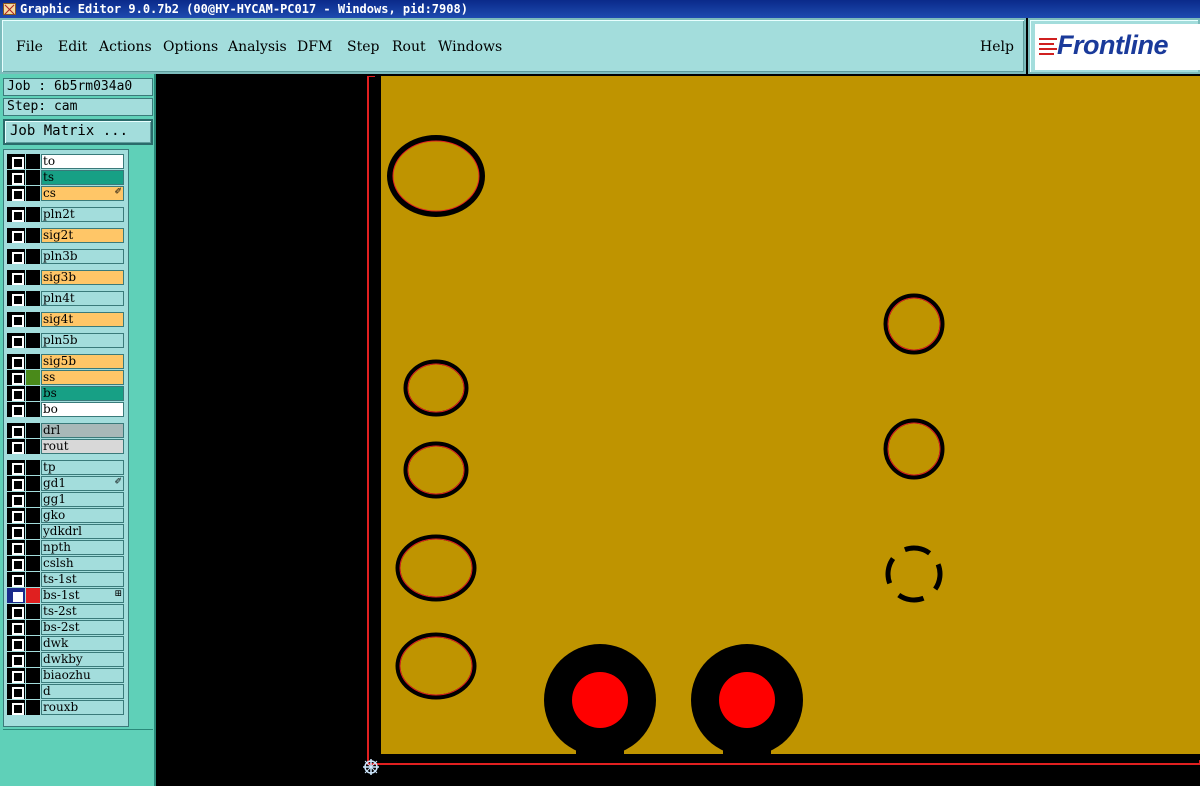 The image size is (1200, 786). I want to click on menu-analysis: Analysis, so click(257, 47).